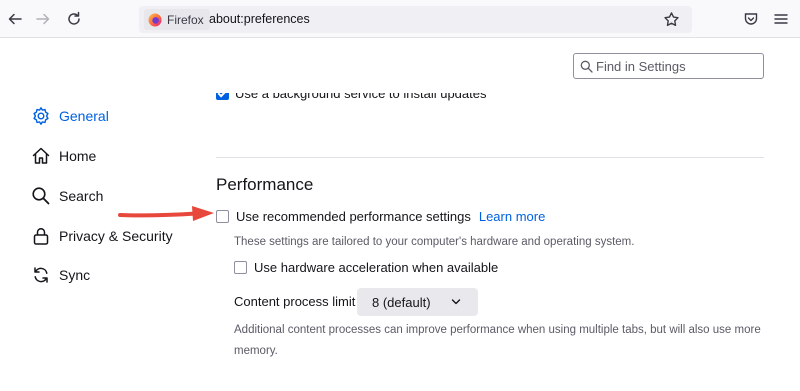 The width and height of the screenshot is (800, 391). I want to click on pocket-button, so click(751, 19).